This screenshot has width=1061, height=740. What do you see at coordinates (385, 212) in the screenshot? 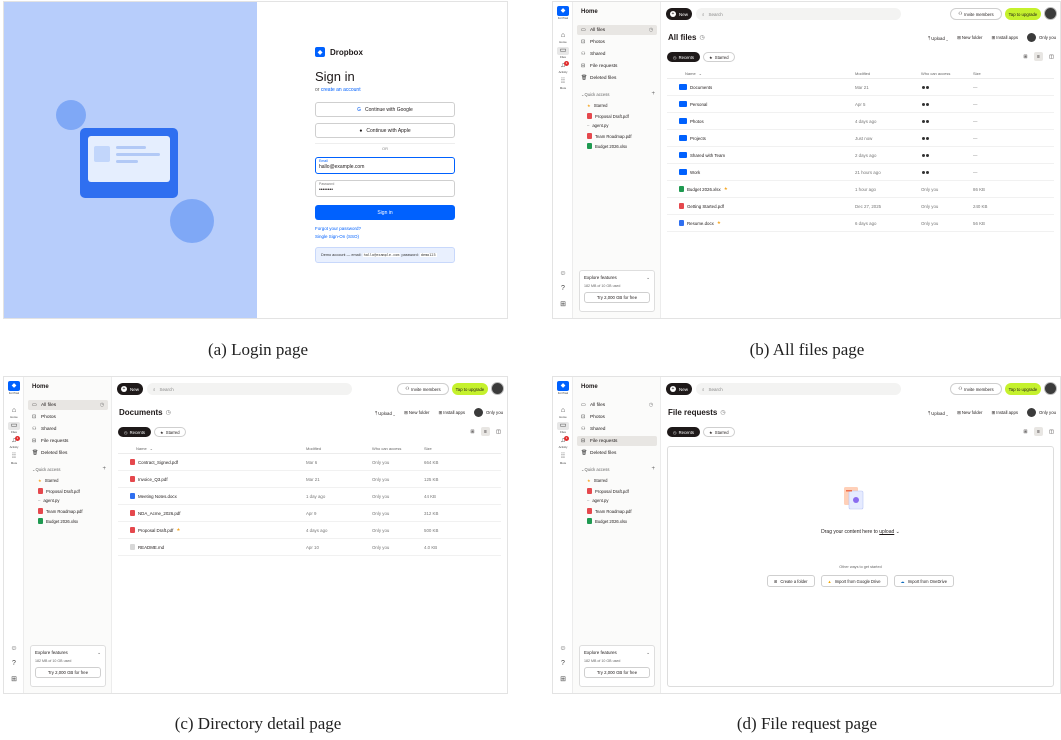
I see `sign-in-button: Sign in` at bounding box center [385, 212].